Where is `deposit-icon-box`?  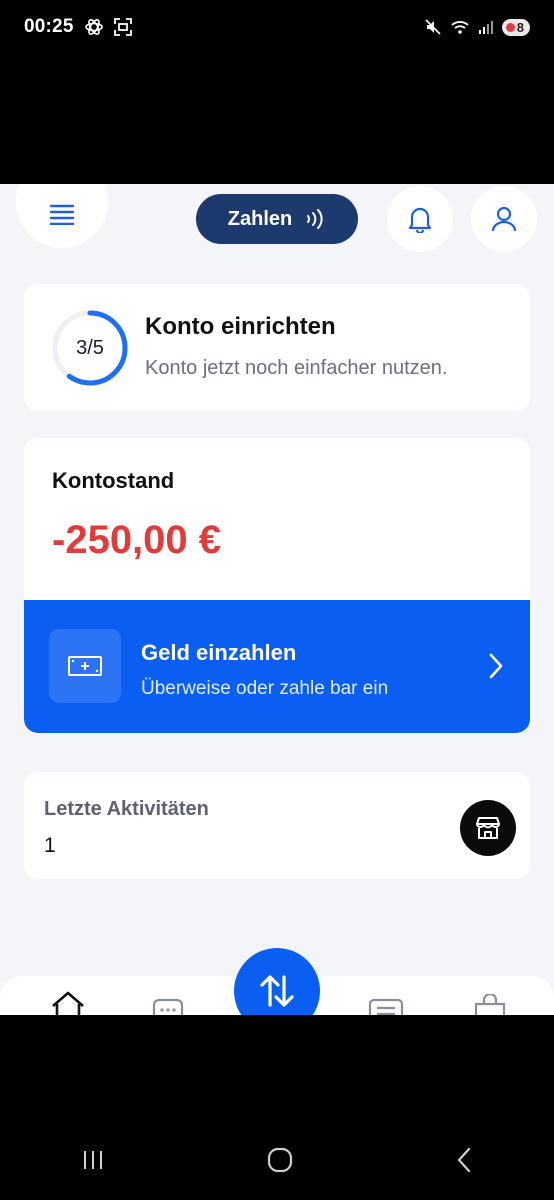 deposit-icon-box is located at coordinates (85, 666).